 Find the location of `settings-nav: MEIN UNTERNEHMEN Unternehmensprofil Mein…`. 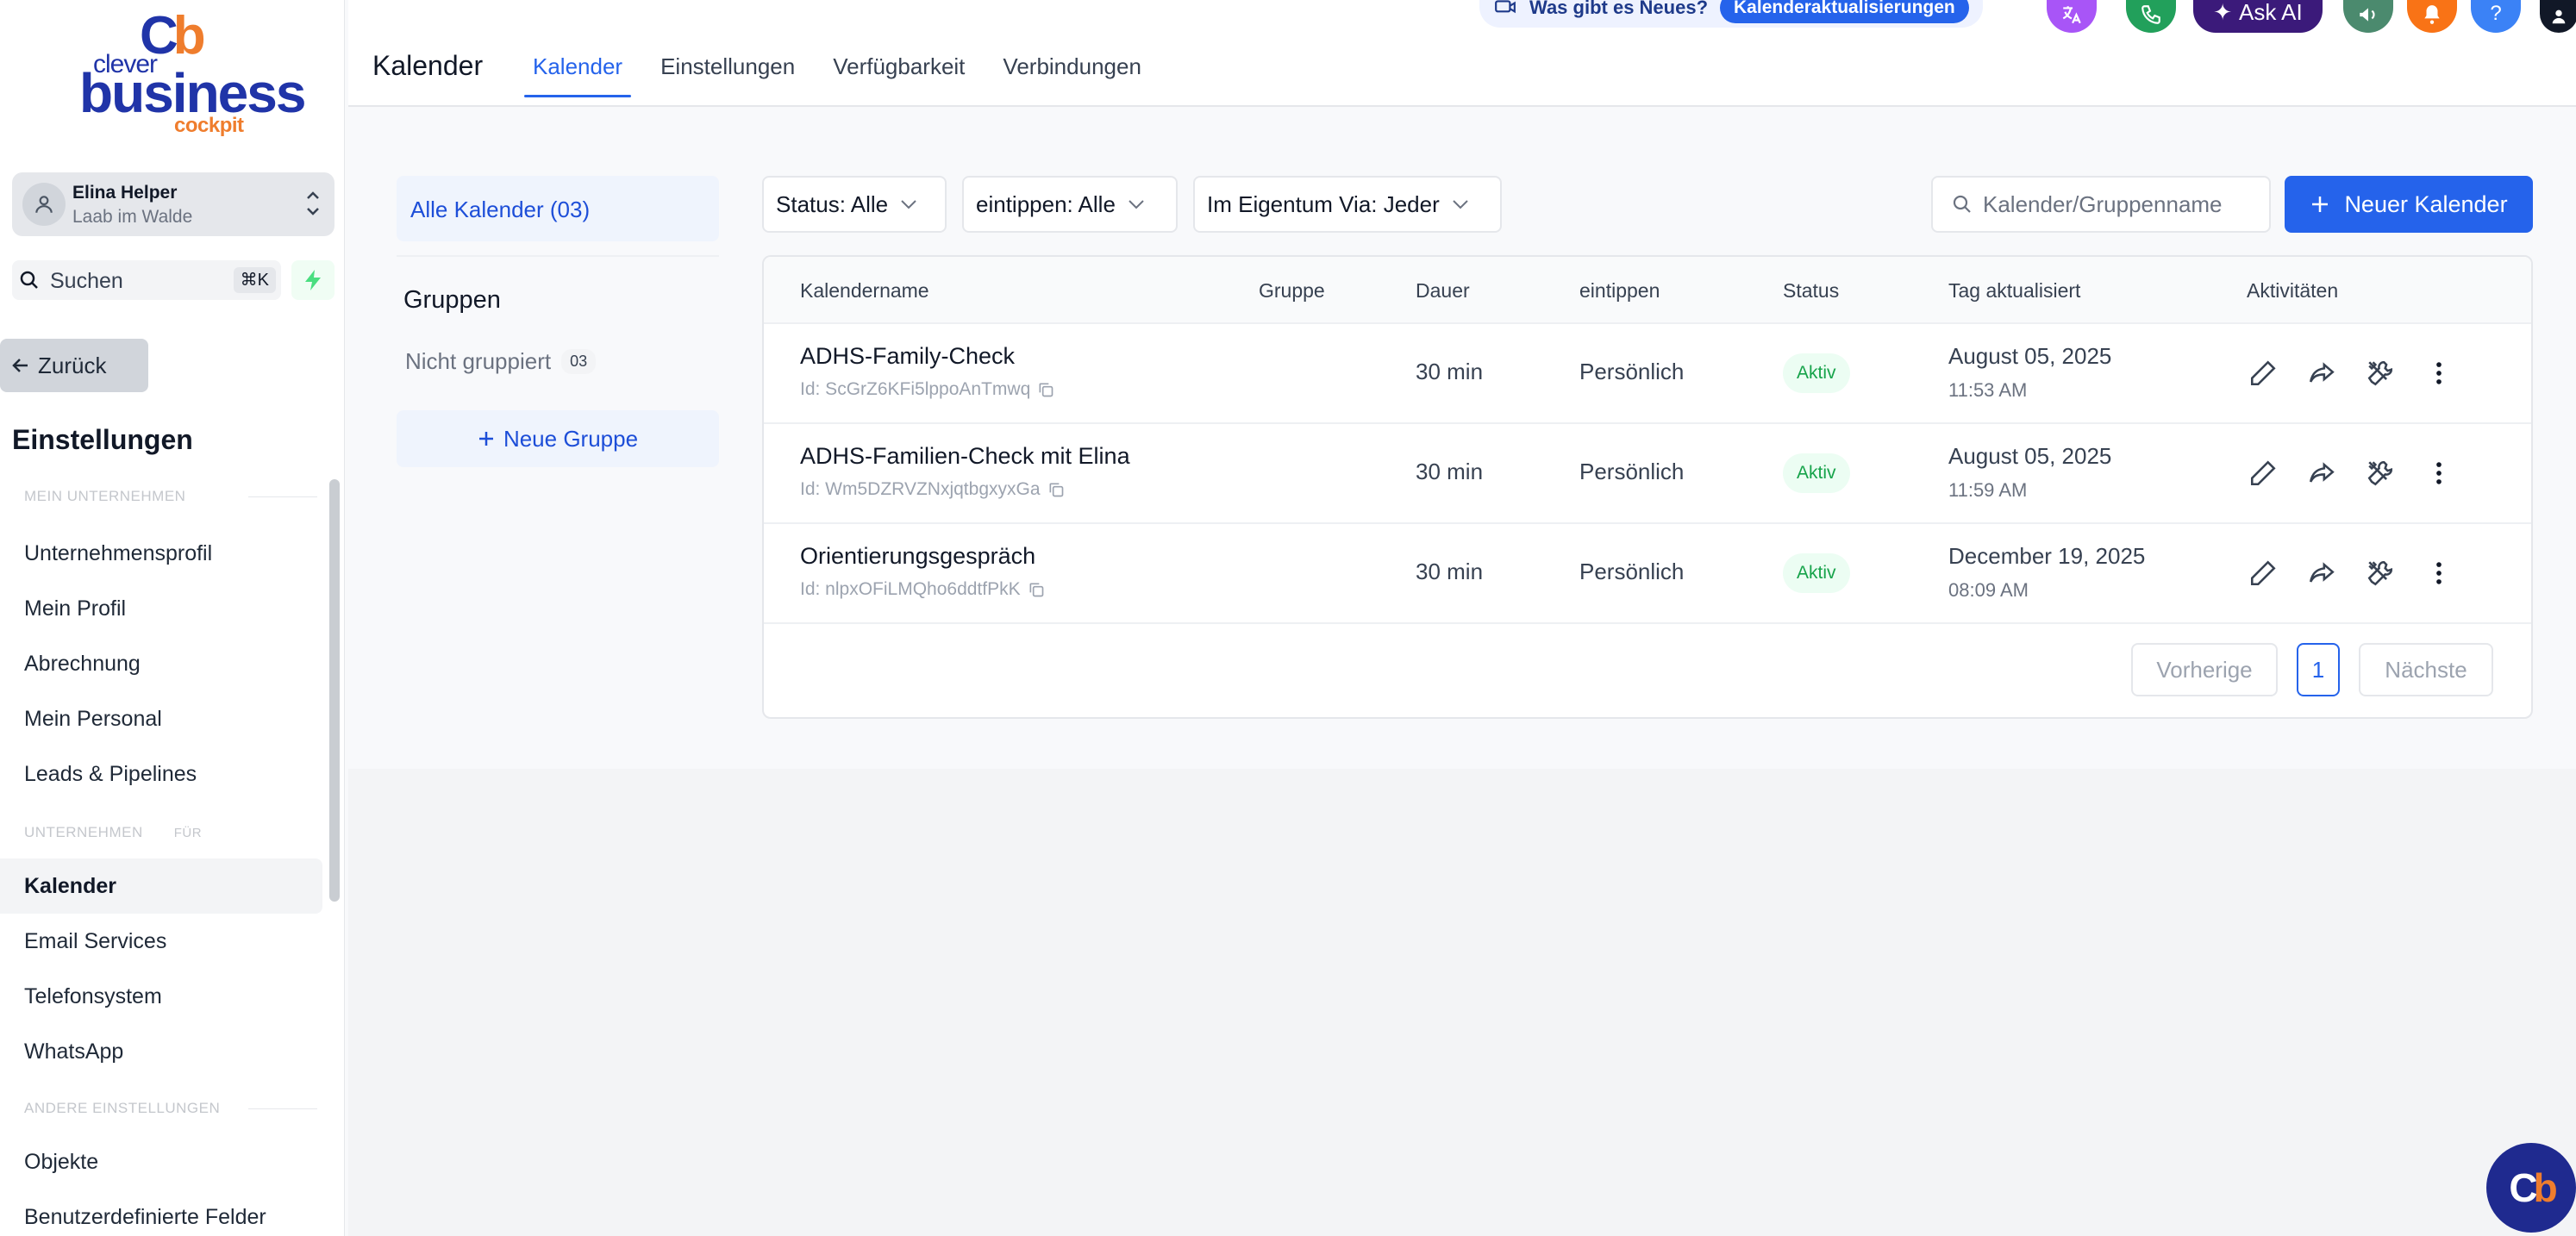

settings-nav: MEIN UNTERNEHMEN Unternehmensprofil Mein… is located at coordinates (161, 856).